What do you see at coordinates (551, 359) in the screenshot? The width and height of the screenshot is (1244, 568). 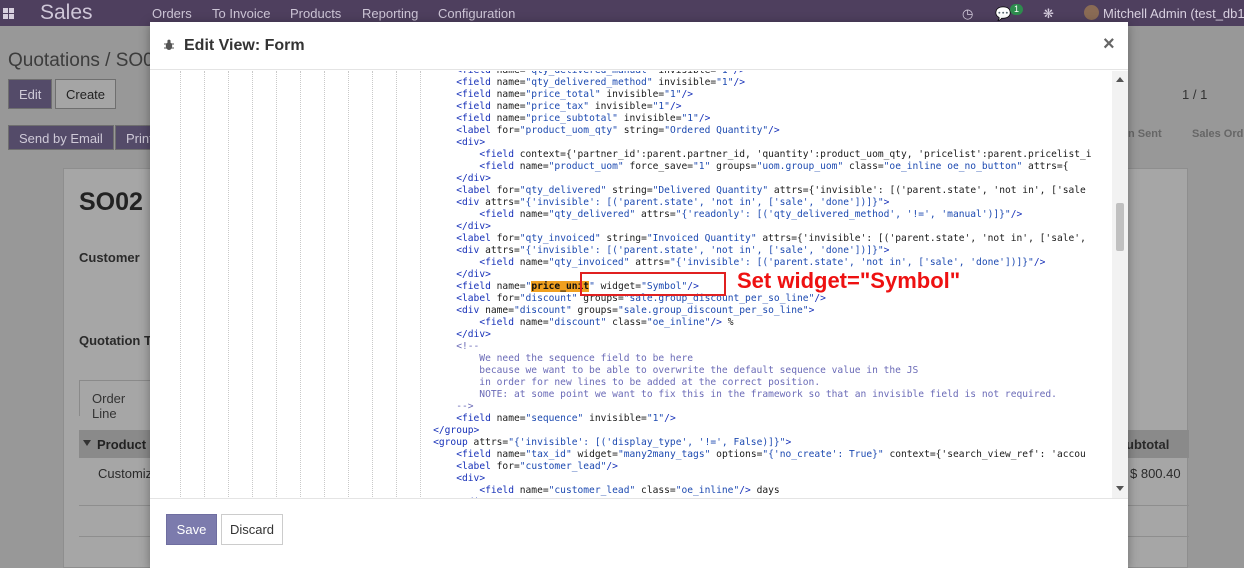 I see `code-line: We need the sequence field to be here` at bounding box center [551, 359].